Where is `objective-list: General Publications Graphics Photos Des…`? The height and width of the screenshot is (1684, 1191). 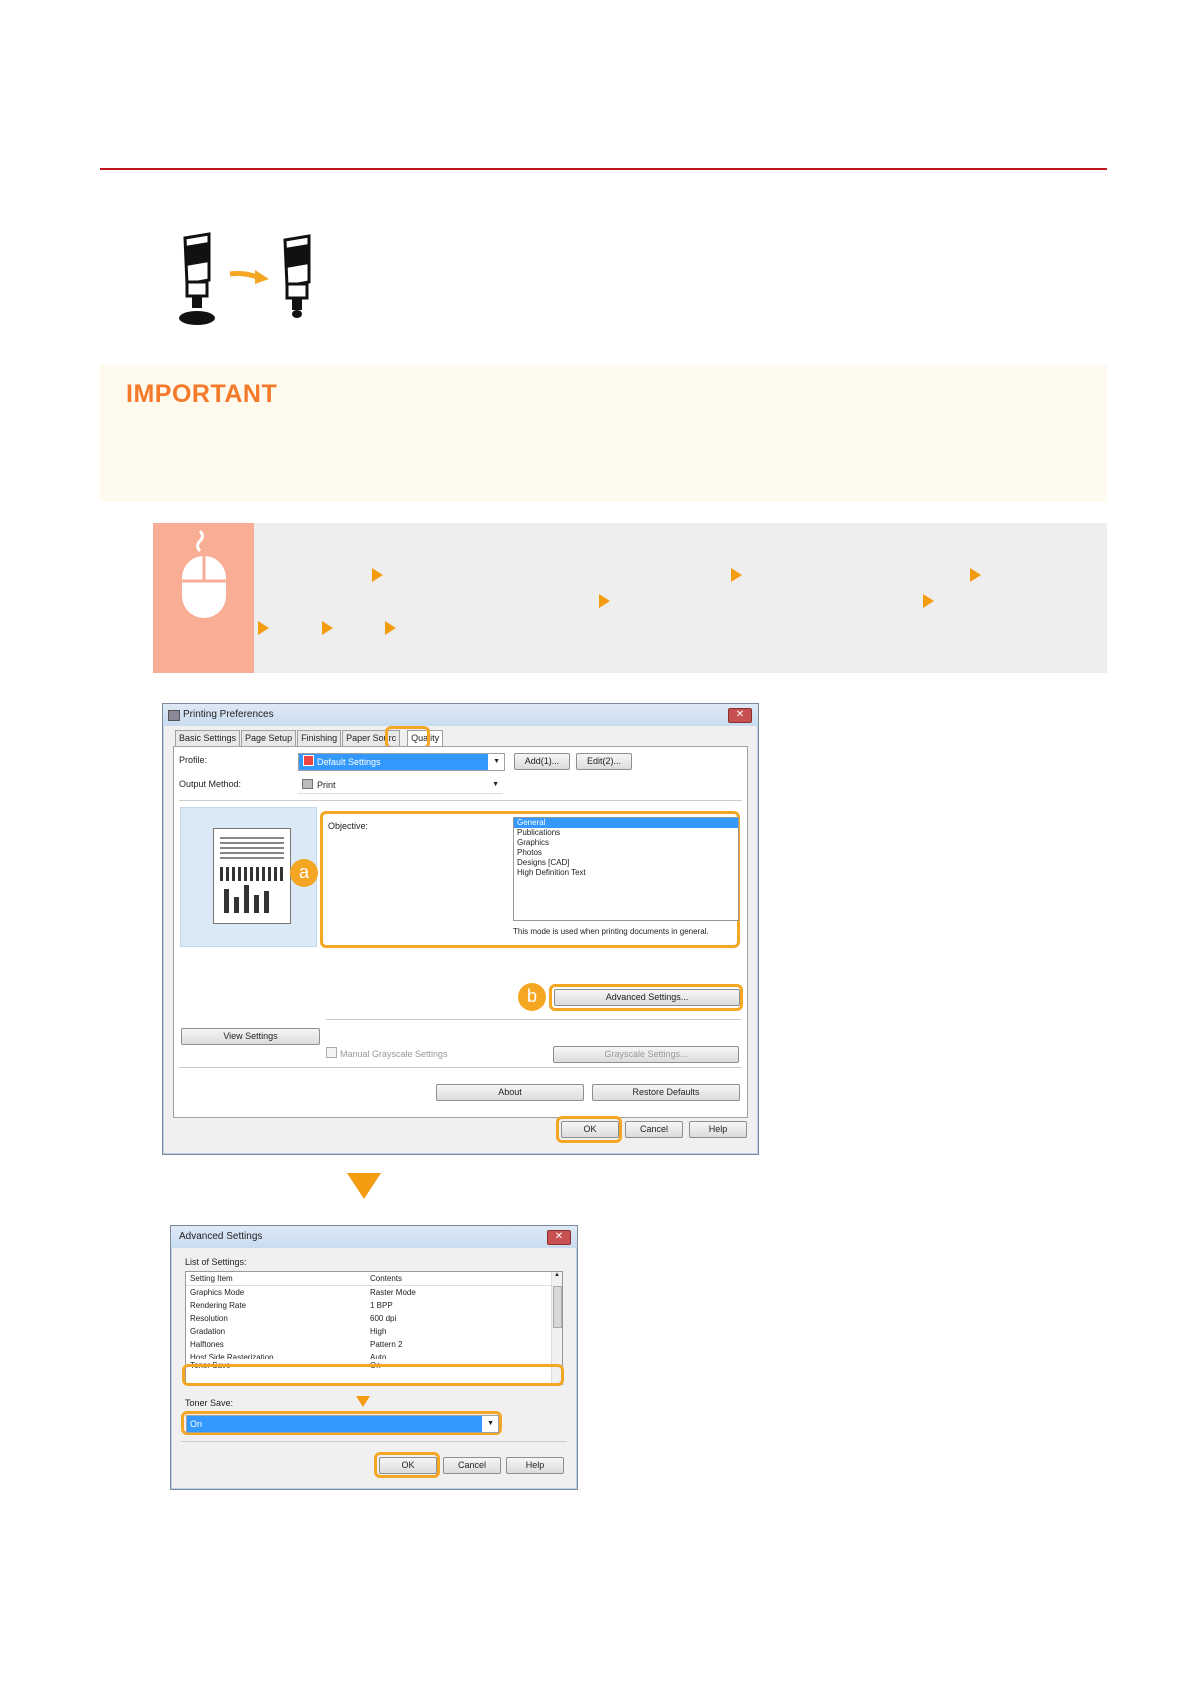
objective-list: General Publications Graphics Photos Des… is located at coordinates (626, 869).